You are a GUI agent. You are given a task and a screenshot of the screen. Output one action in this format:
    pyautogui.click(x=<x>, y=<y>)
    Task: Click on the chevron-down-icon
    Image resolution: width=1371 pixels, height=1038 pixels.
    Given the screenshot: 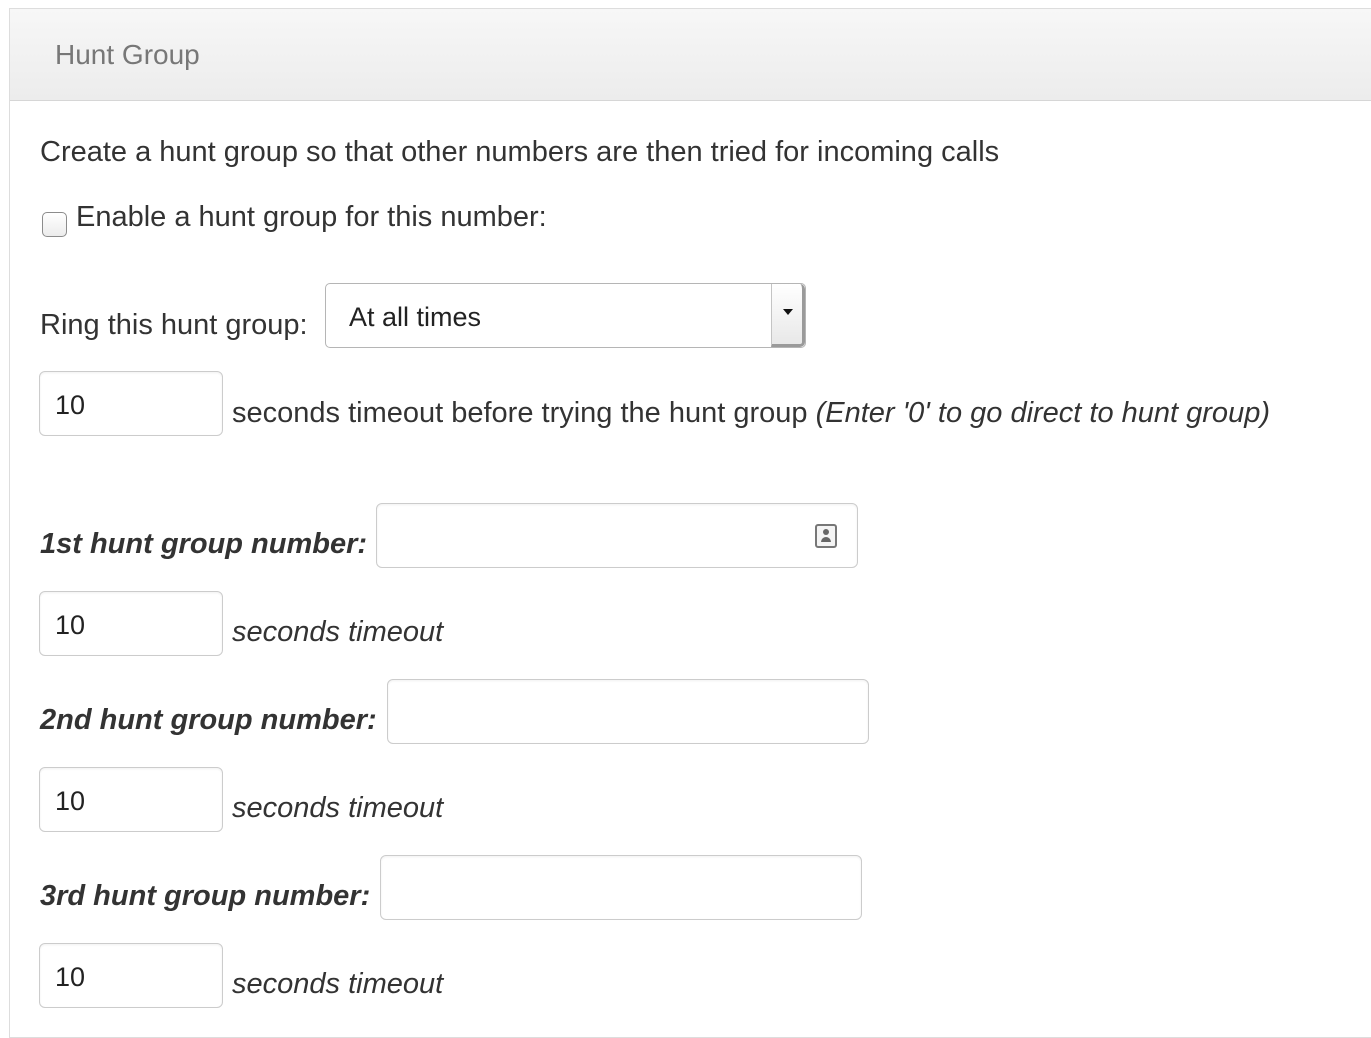 What is the action you would take?
    pyautogui.click(x=788, y=315)
    